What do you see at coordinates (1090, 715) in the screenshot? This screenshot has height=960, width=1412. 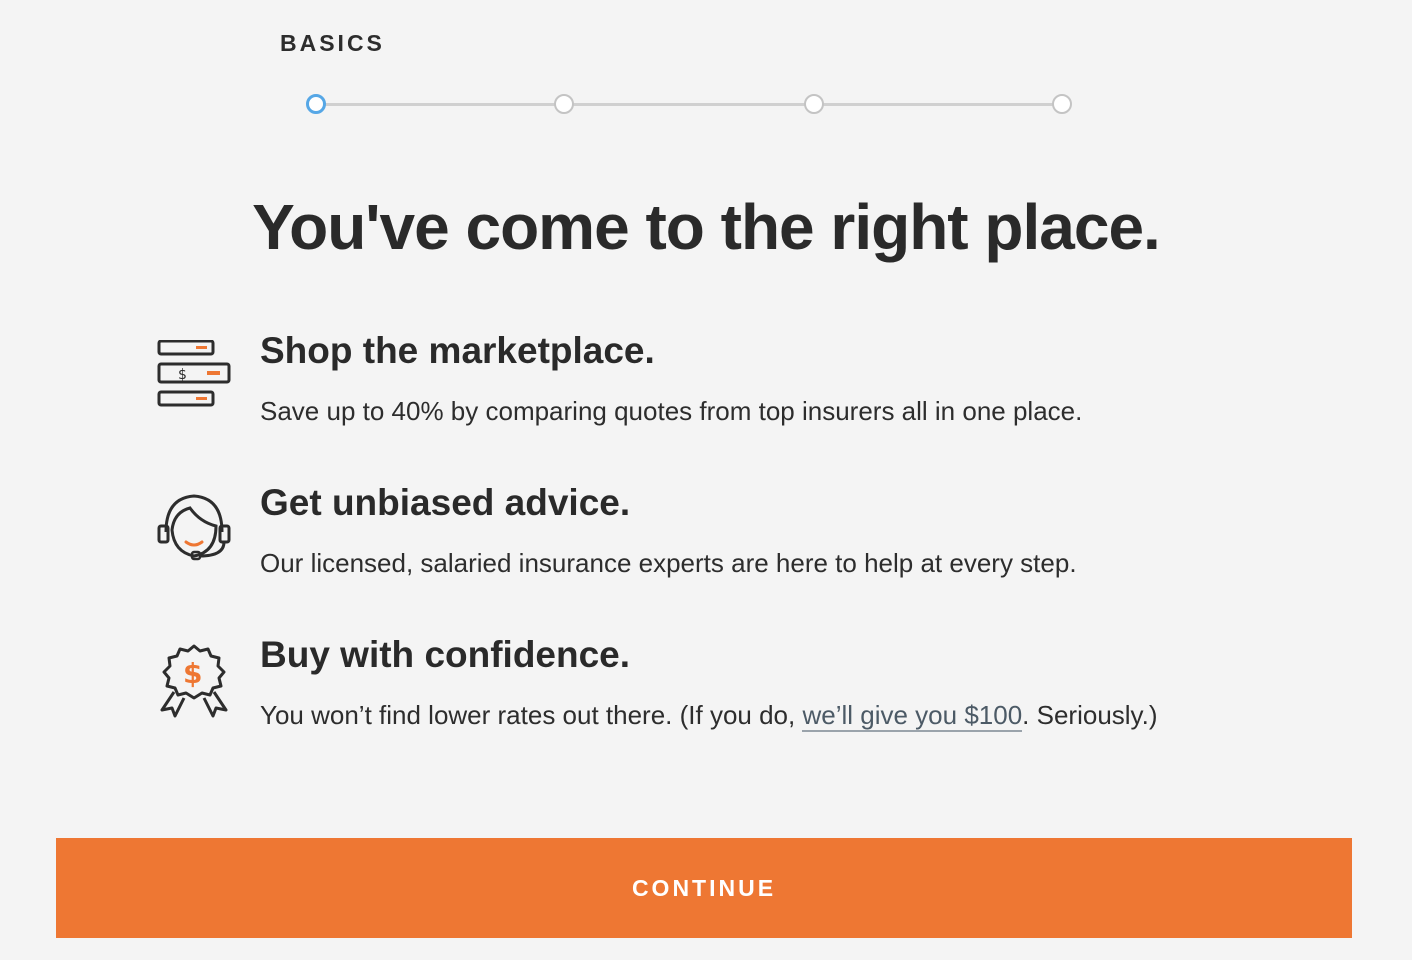 I see `feature-description-text: . Seriously.)` at bounding box center [1090, 715].